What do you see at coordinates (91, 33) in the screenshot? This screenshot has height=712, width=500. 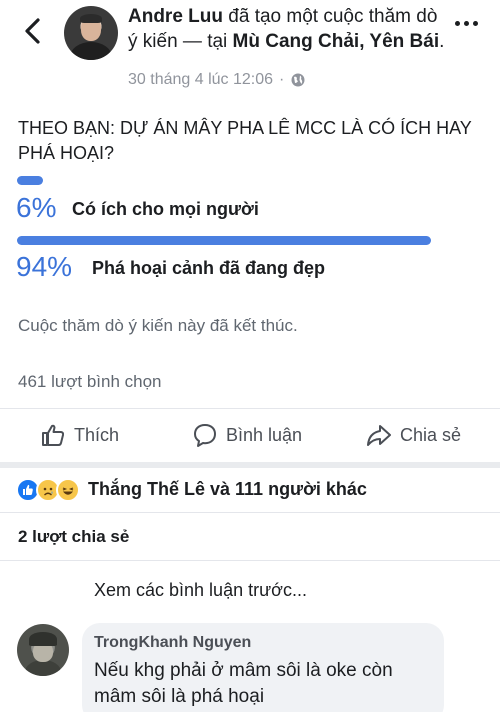 I see `author-avatar` at bounding box center [91, 33].